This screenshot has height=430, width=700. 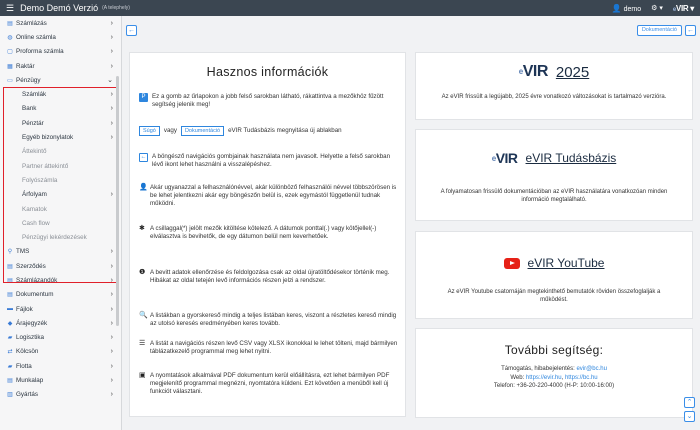 What do you see at coordinates (60, 366) in the screenshot?
I see `sidebar-item: ▰ Flotta ›` at bounding box center [60, 366].